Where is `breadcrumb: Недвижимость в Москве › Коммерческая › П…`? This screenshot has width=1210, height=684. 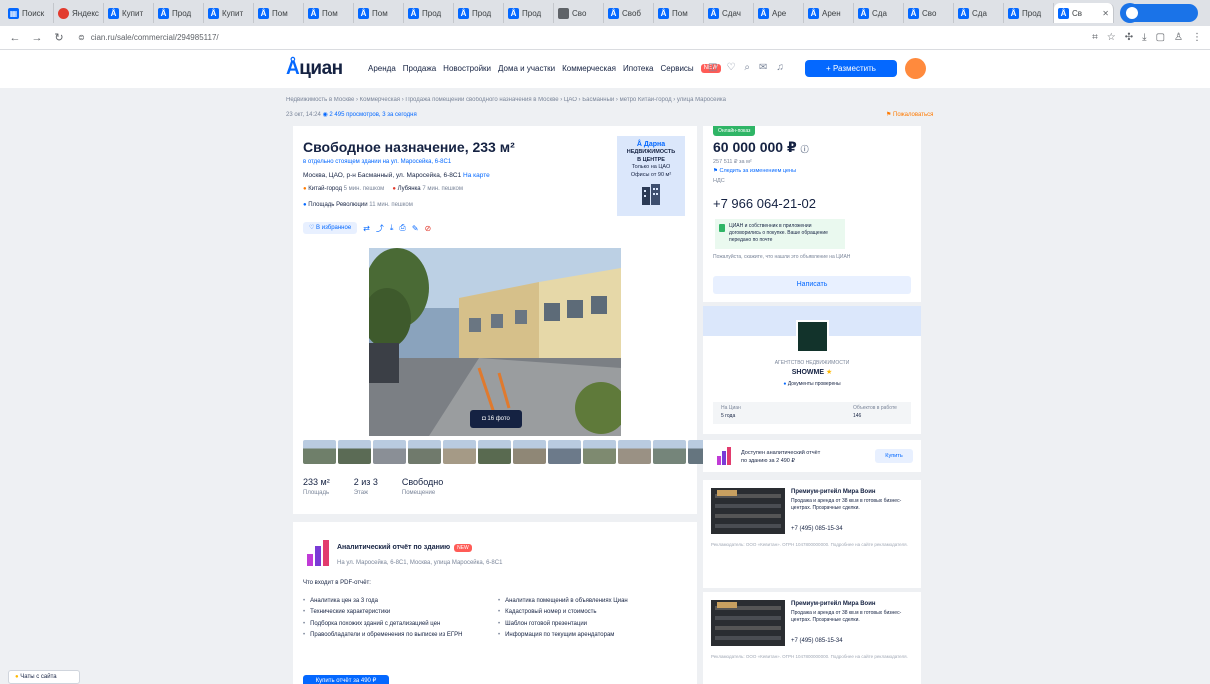 breadcrumb: Недвижимость в Москве › Коммерческая › П… is located at coordinates (606, 100).